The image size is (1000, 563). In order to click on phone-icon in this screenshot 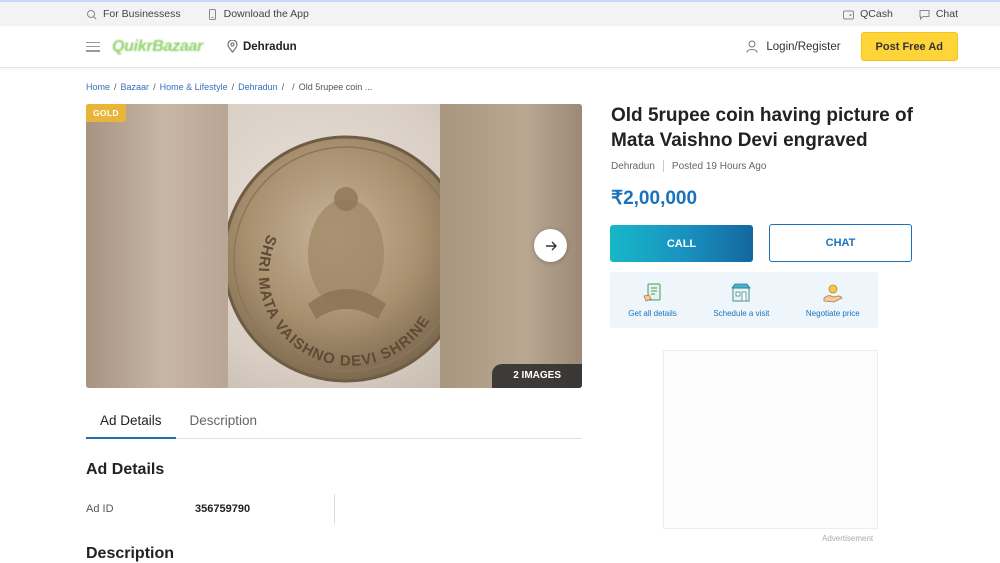, I will do `click(212, 14)`.